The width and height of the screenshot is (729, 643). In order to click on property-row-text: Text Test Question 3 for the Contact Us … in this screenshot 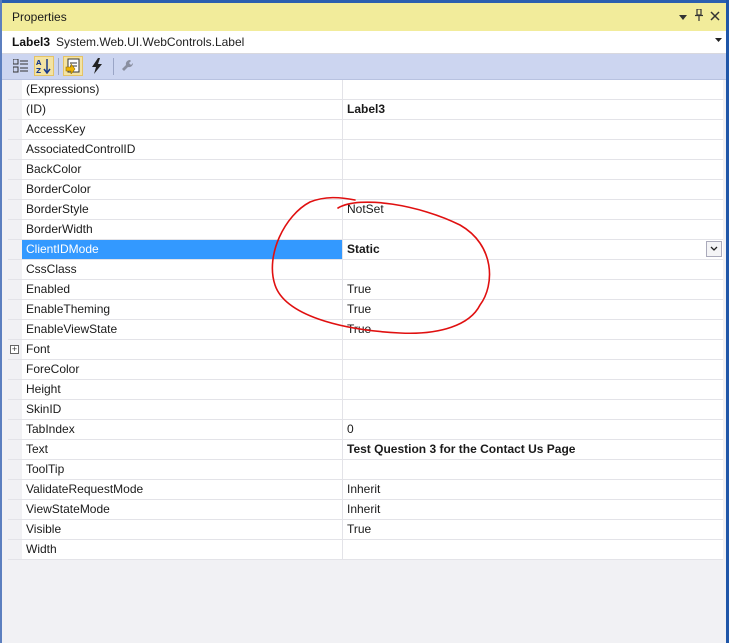, I will do `click(365, 450)`.